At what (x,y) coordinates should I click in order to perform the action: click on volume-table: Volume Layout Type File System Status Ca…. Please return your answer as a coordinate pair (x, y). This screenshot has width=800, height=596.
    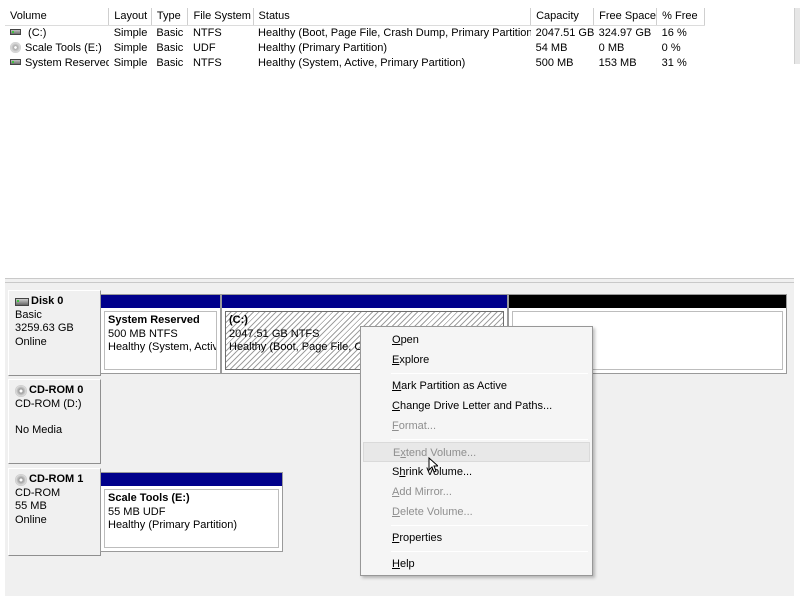
    Looking at the image, I should click on (355, 39).